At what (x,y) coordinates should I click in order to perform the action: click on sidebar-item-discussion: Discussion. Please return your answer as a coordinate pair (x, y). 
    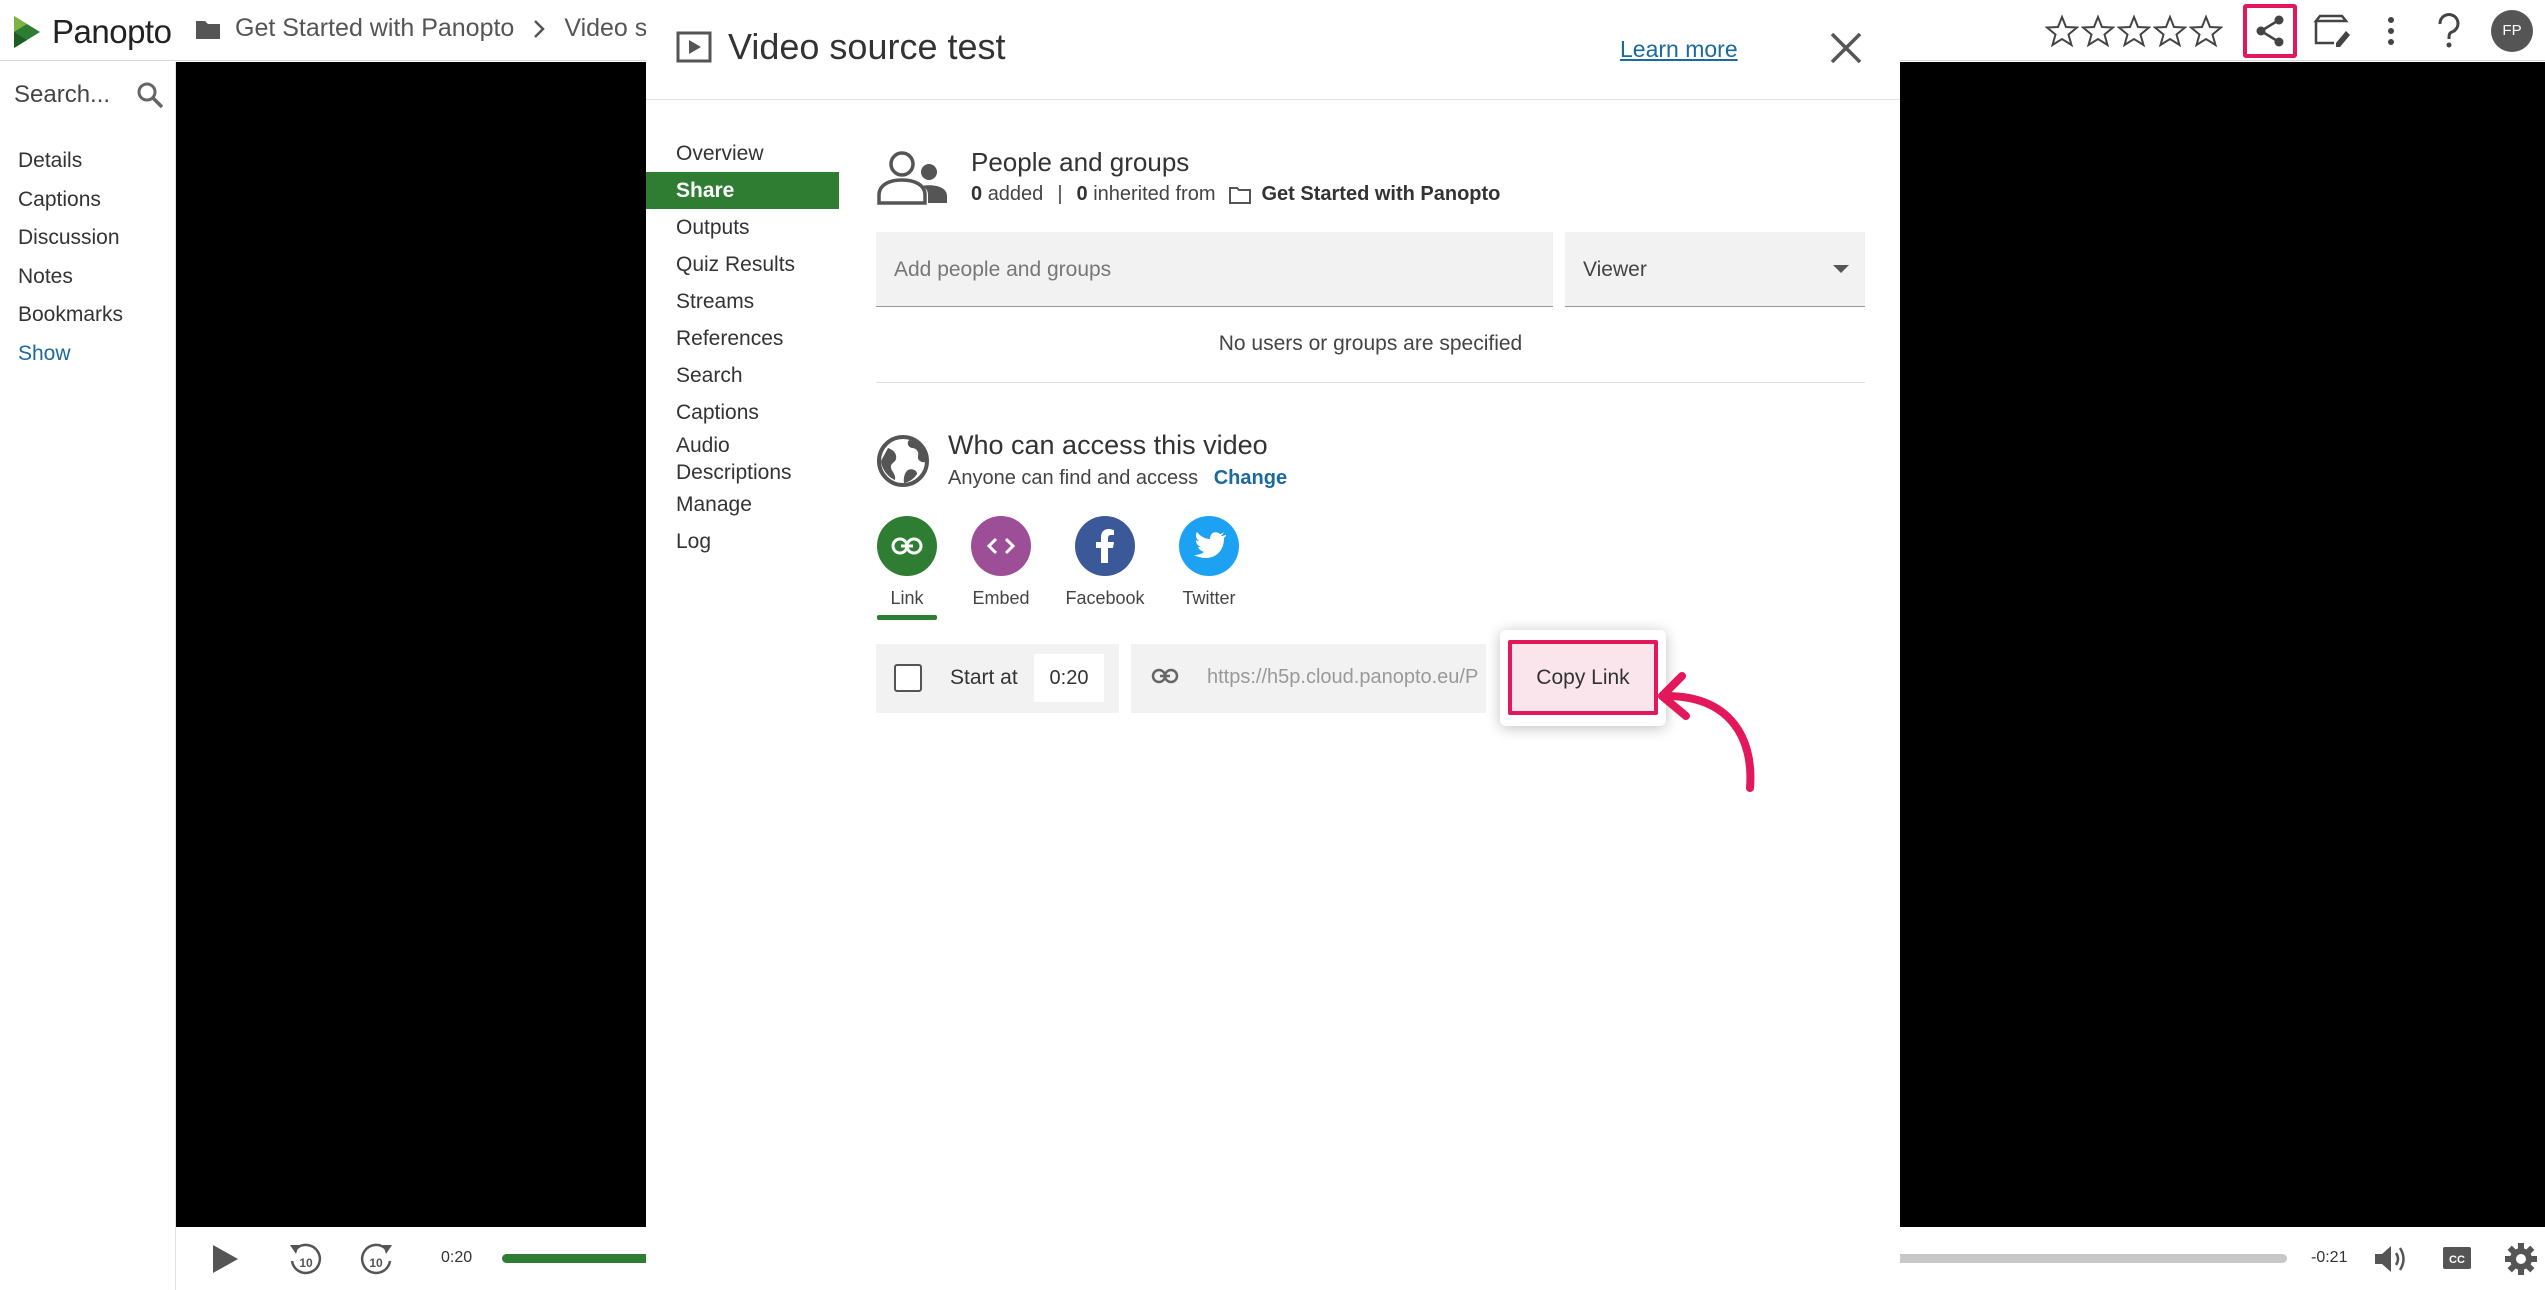
    Looking at the image, I should click on (70, 238).